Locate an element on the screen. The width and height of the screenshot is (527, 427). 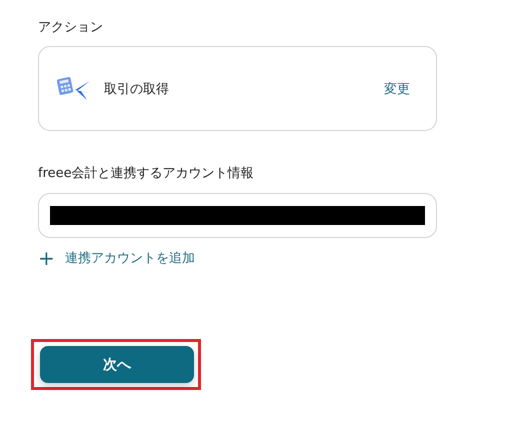
section-label: freee会計と連携するアカウント情報 is located at coordinates (146, 174).